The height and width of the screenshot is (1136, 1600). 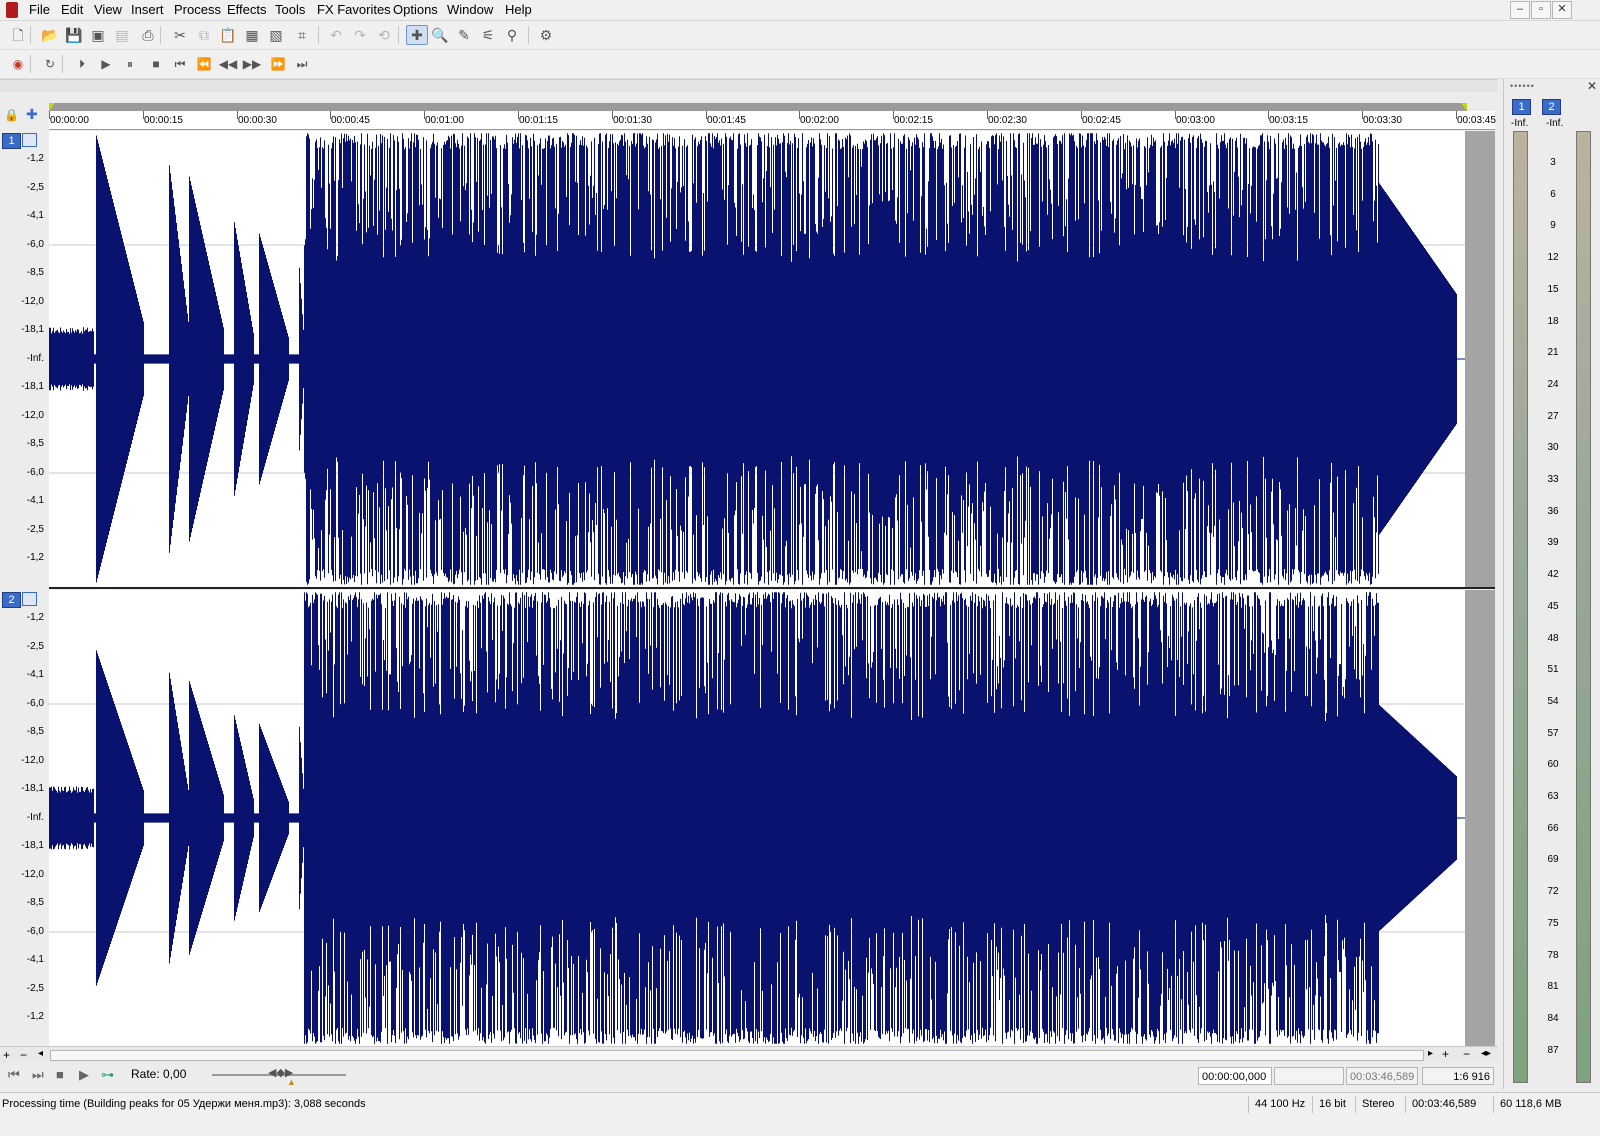 I want to click on ruler-tick-label: 00:03:15, so click(x=1288, y=120).